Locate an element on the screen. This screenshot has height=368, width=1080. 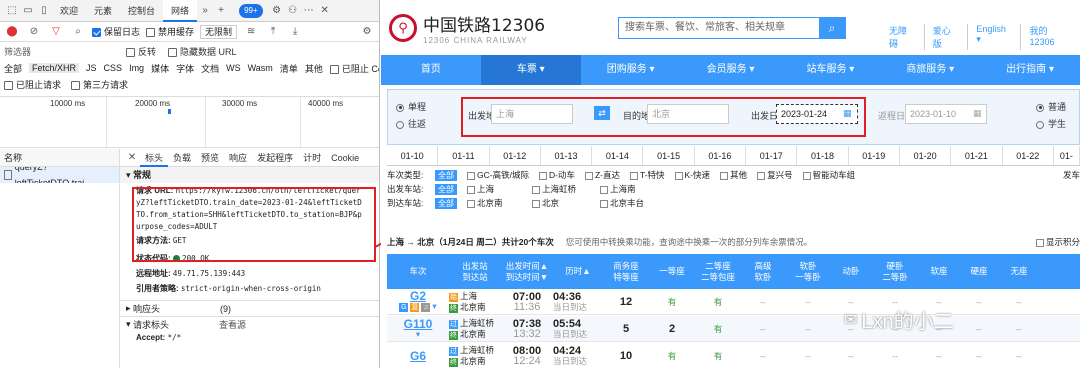
more-tabs-icon: » is located at coordinates (205, 11).